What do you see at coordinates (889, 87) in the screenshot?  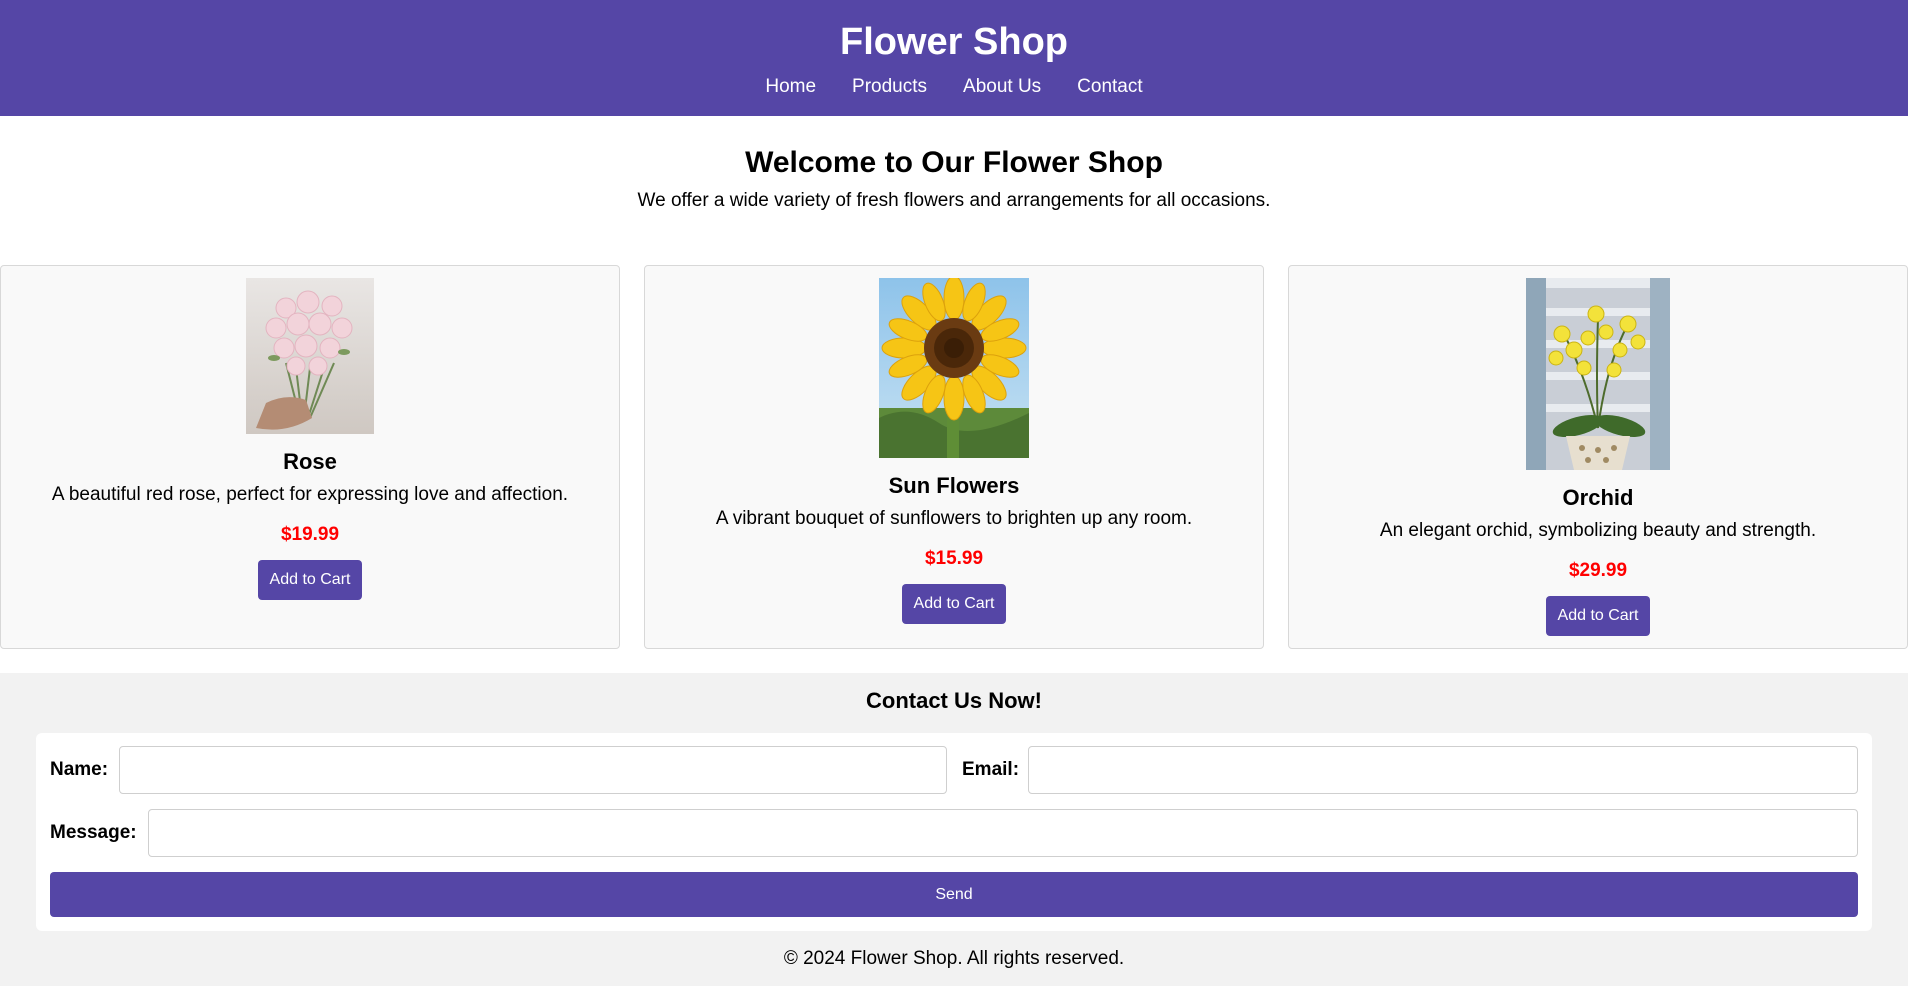 I see `nav-link-products: Products` at bounding box center [889, 87].